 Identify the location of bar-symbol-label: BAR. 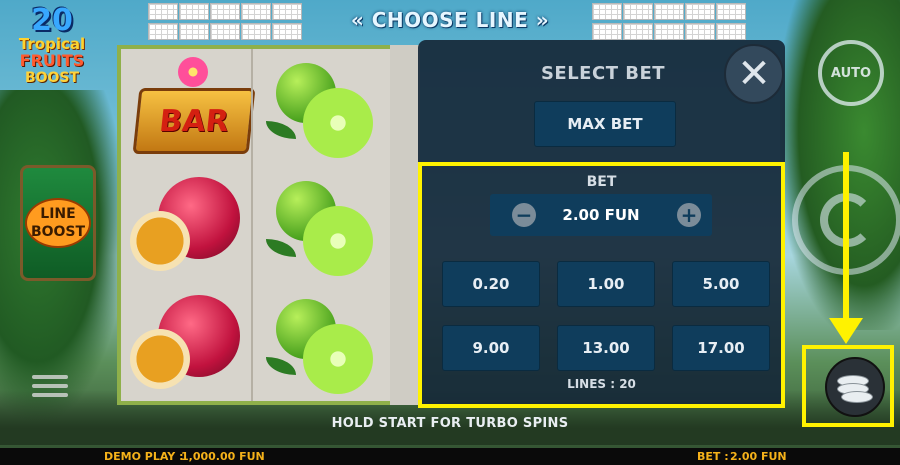
(194, 121).